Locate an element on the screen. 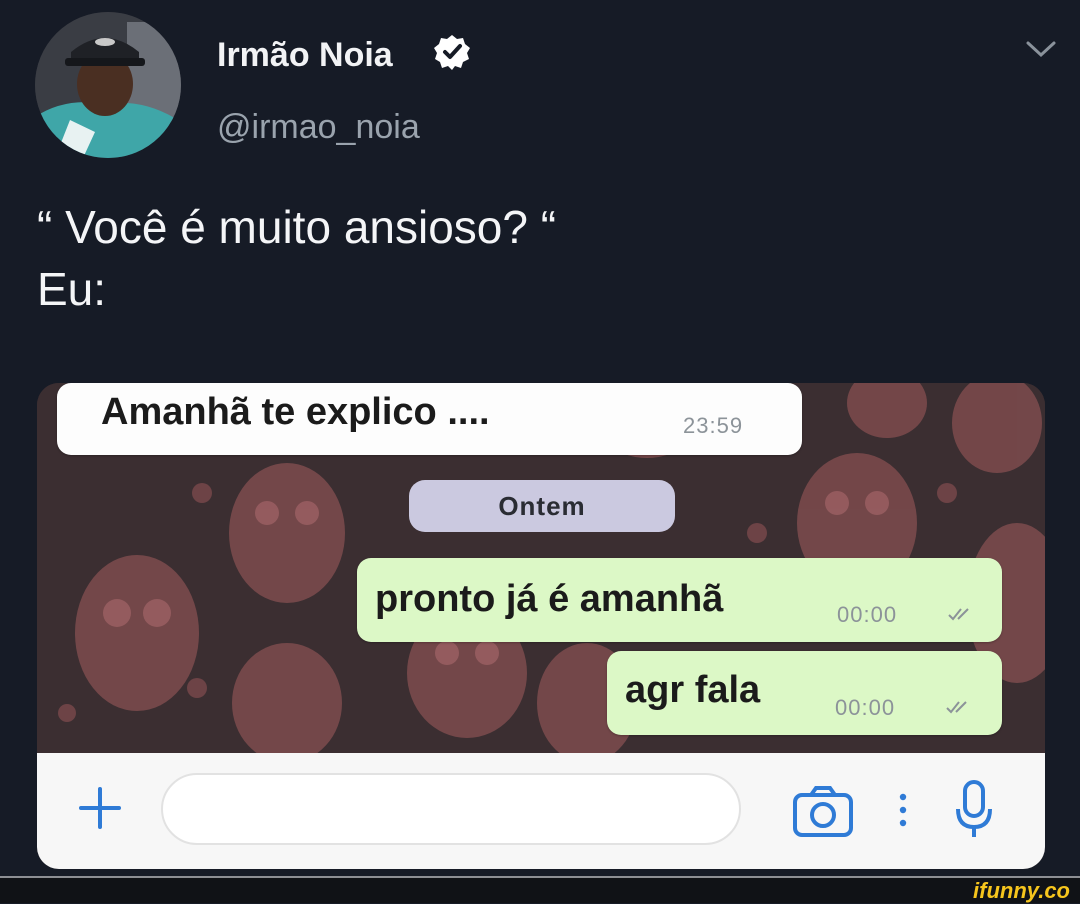 The width and height of the screenshot is (1080, 904). author-name: Irmão Noia is located at coordinates (305, 55).